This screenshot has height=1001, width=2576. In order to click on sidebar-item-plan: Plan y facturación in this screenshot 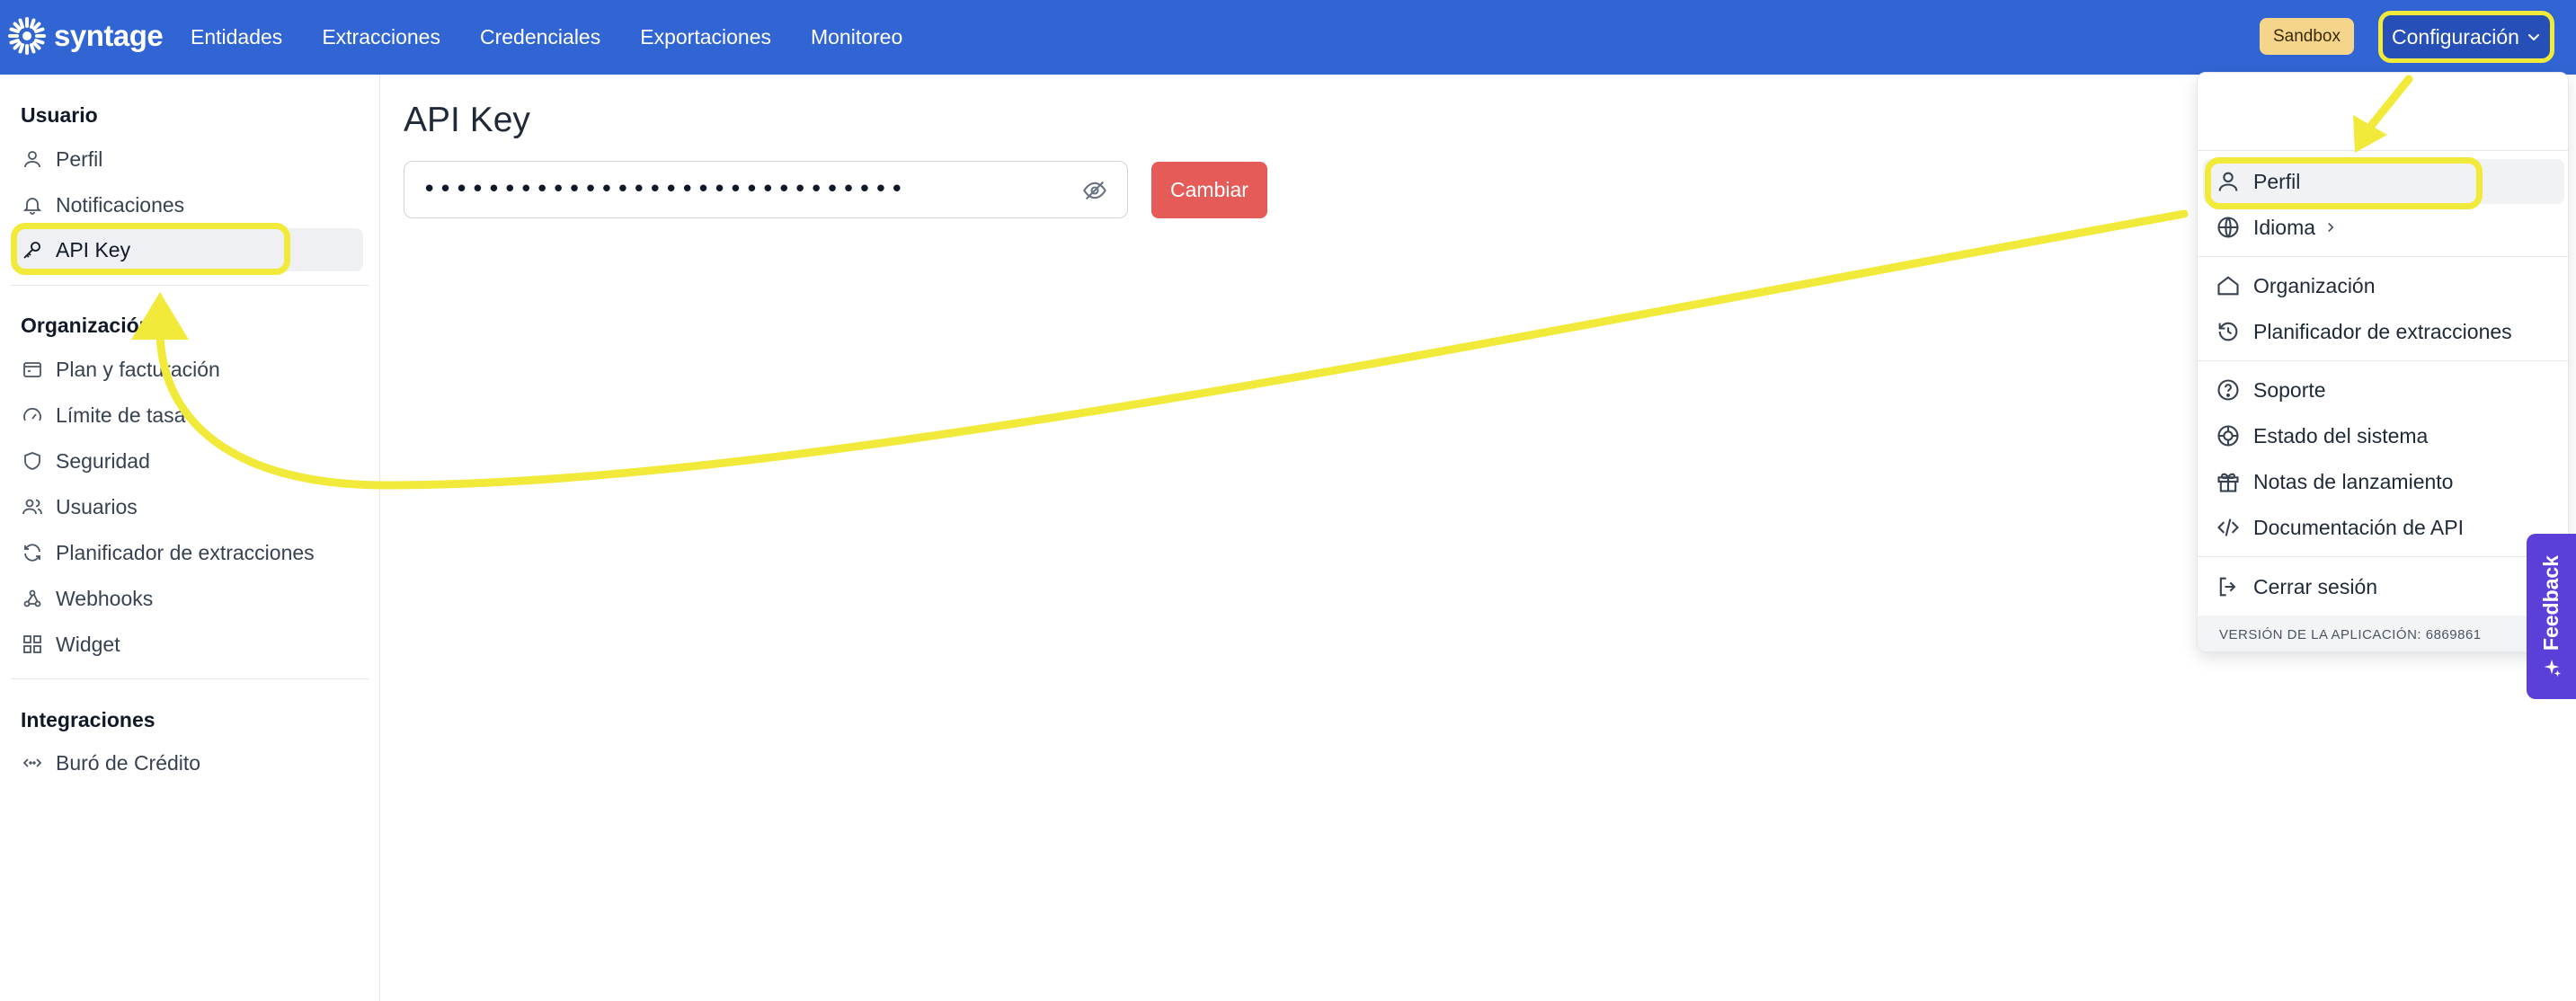, I will do `click(187, 369)`.